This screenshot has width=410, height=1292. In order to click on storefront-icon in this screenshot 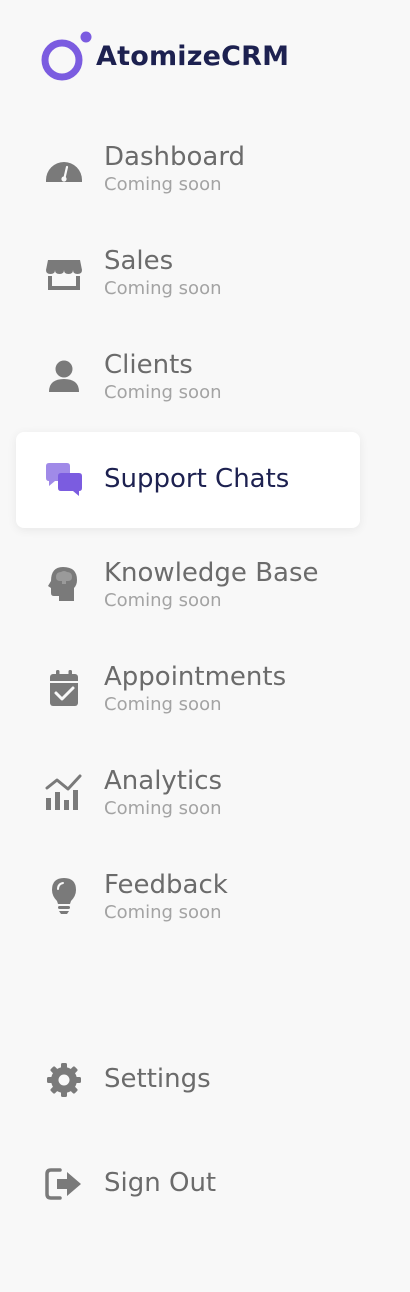, I will do `click(64, 272)`.